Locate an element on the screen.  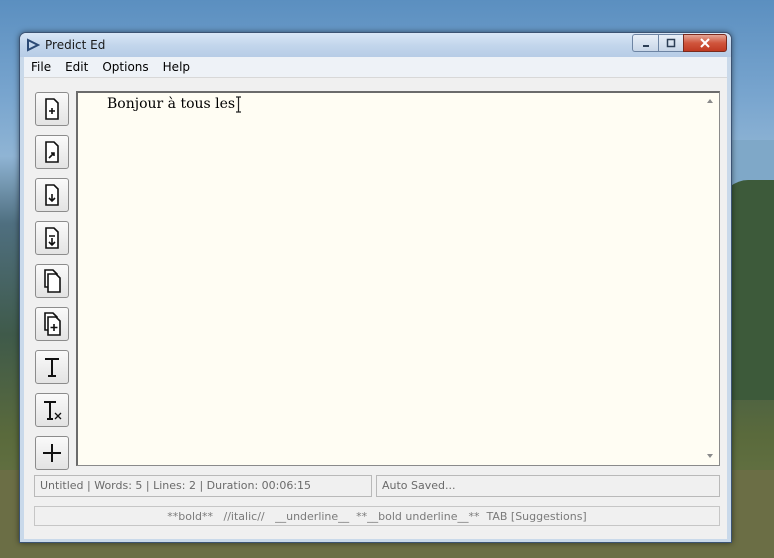
close-button is located at coordinates (705, 43).